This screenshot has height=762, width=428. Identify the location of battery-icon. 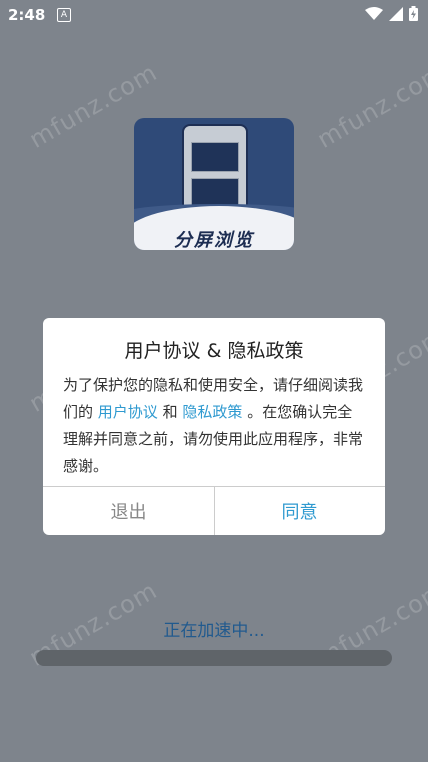
(413, 13).